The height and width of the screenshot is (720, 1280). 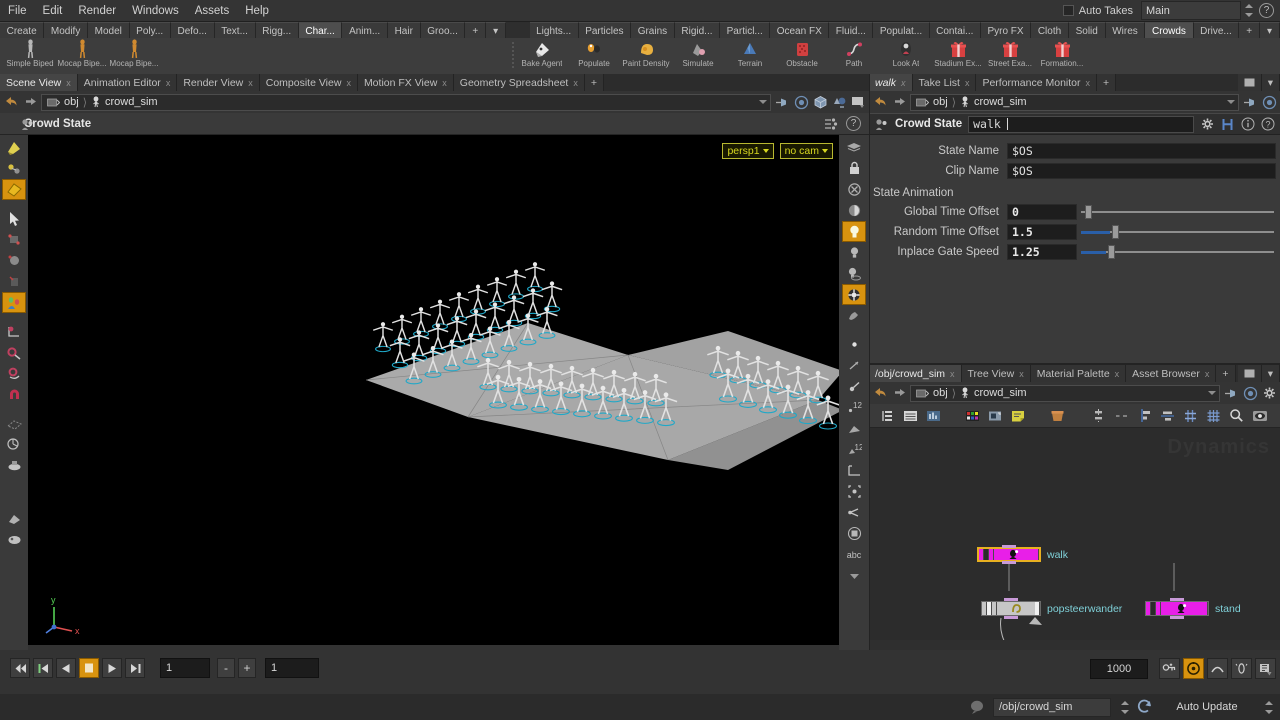 What do you see at coordinates (247, 668) in the screenshot?
I see `frame-increment-button: +` at bounding box center [247, 668].